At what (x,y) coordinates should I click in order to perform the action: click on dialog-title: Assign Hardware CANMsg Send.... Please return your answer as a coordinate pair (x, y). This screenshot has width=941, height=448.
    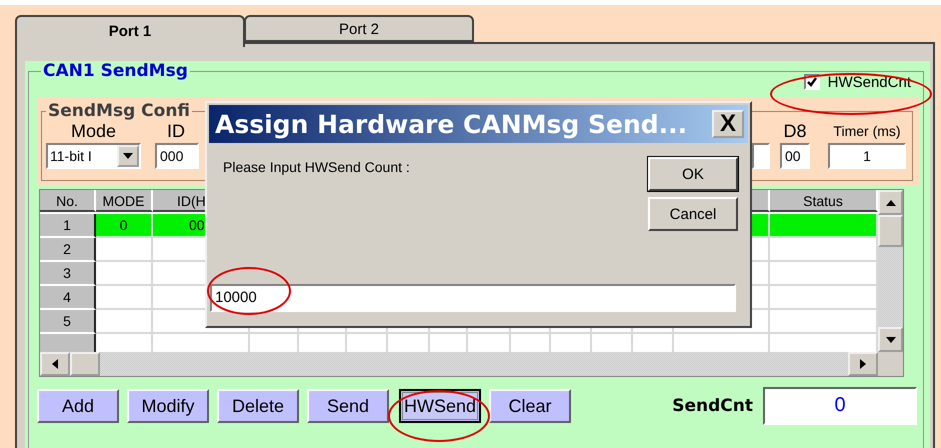
    Looking at the image, I should click on (451, 124).